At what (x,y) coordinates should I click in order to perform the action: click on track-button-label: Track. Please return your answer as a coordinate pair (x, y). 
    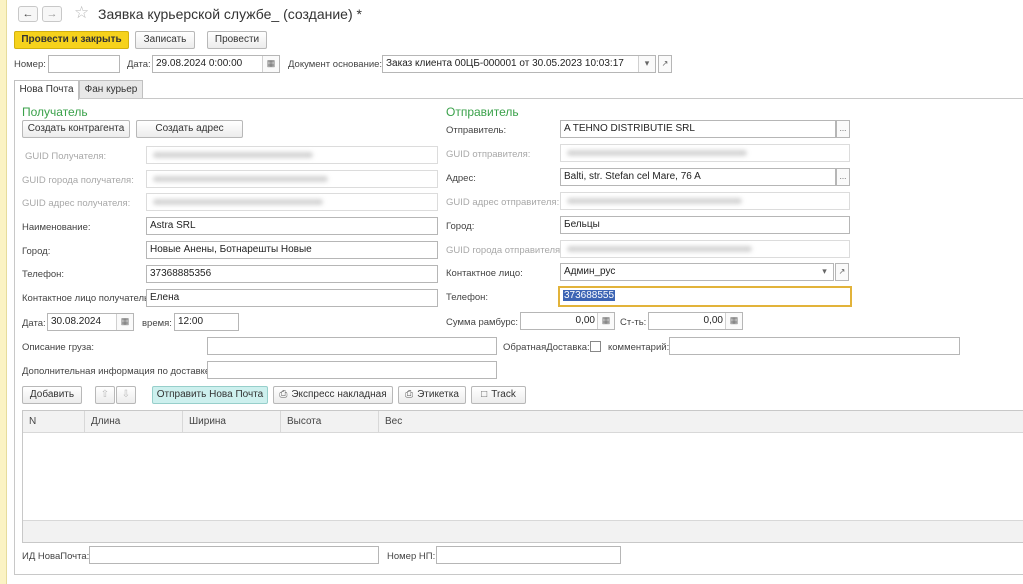
    Looking at the image, I should click on (503, 394).